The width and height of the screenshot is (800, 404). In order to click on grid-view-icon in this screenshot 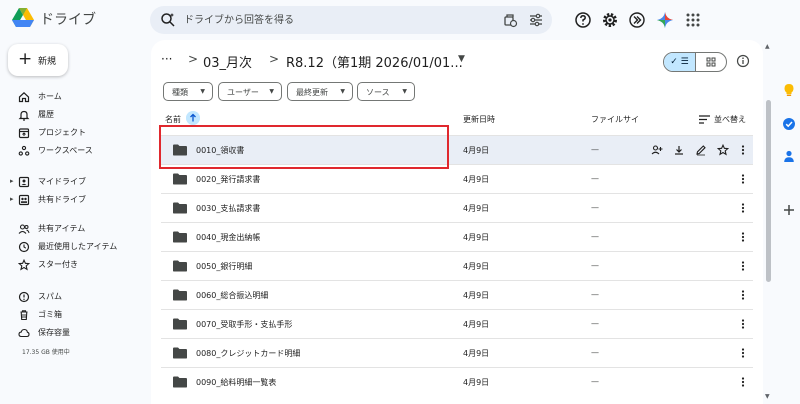, I will do `click(711, 62)`.